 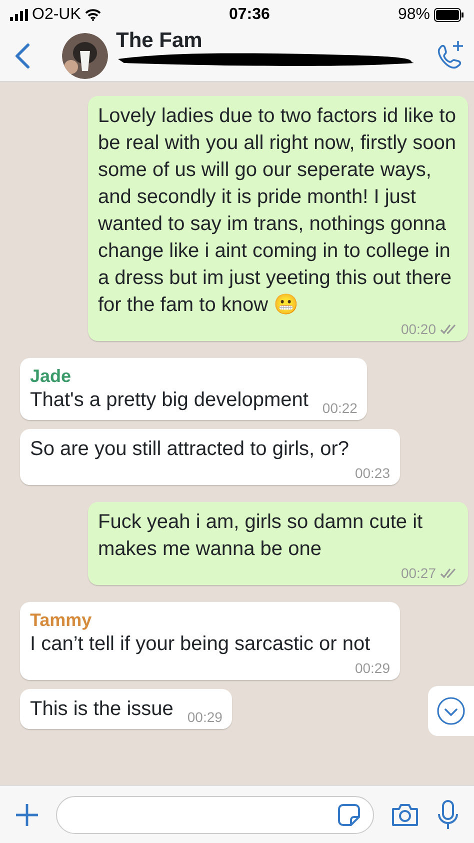 I want to click on message-time: 00:20, so click(x=418, y=329).